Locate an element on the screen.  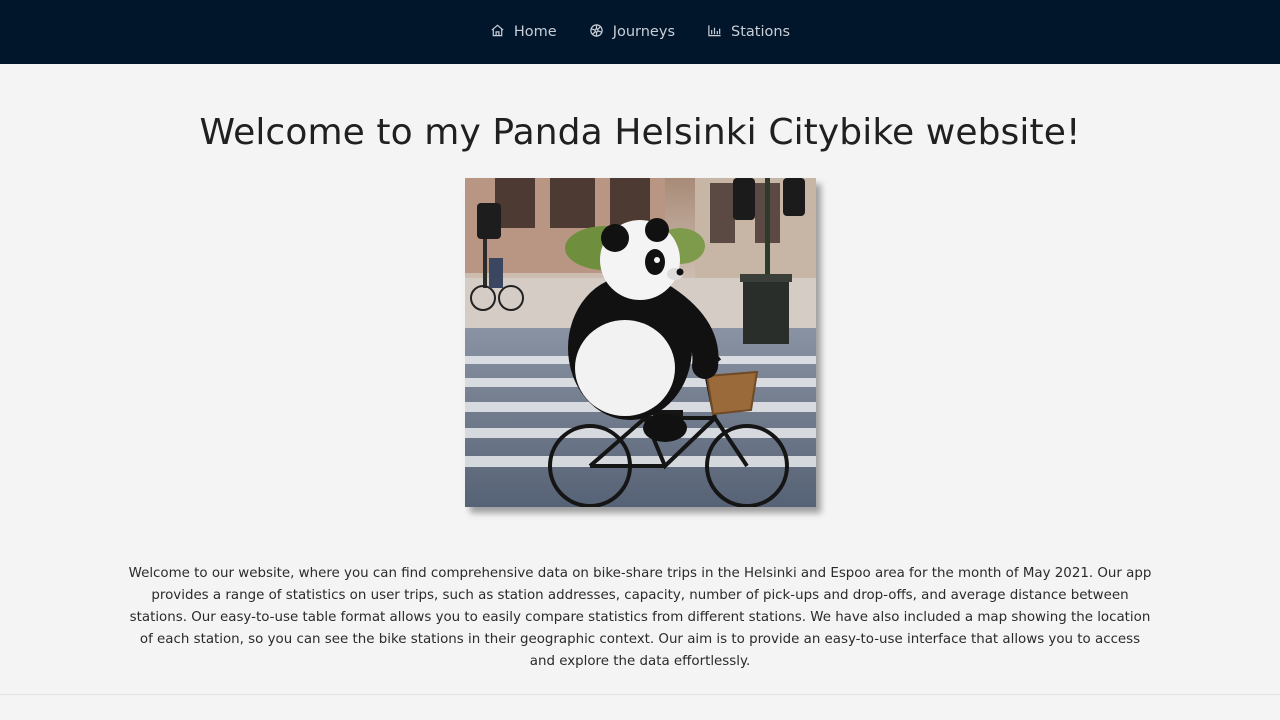
bike-wheel-icon is located at coordinates (596, 32).